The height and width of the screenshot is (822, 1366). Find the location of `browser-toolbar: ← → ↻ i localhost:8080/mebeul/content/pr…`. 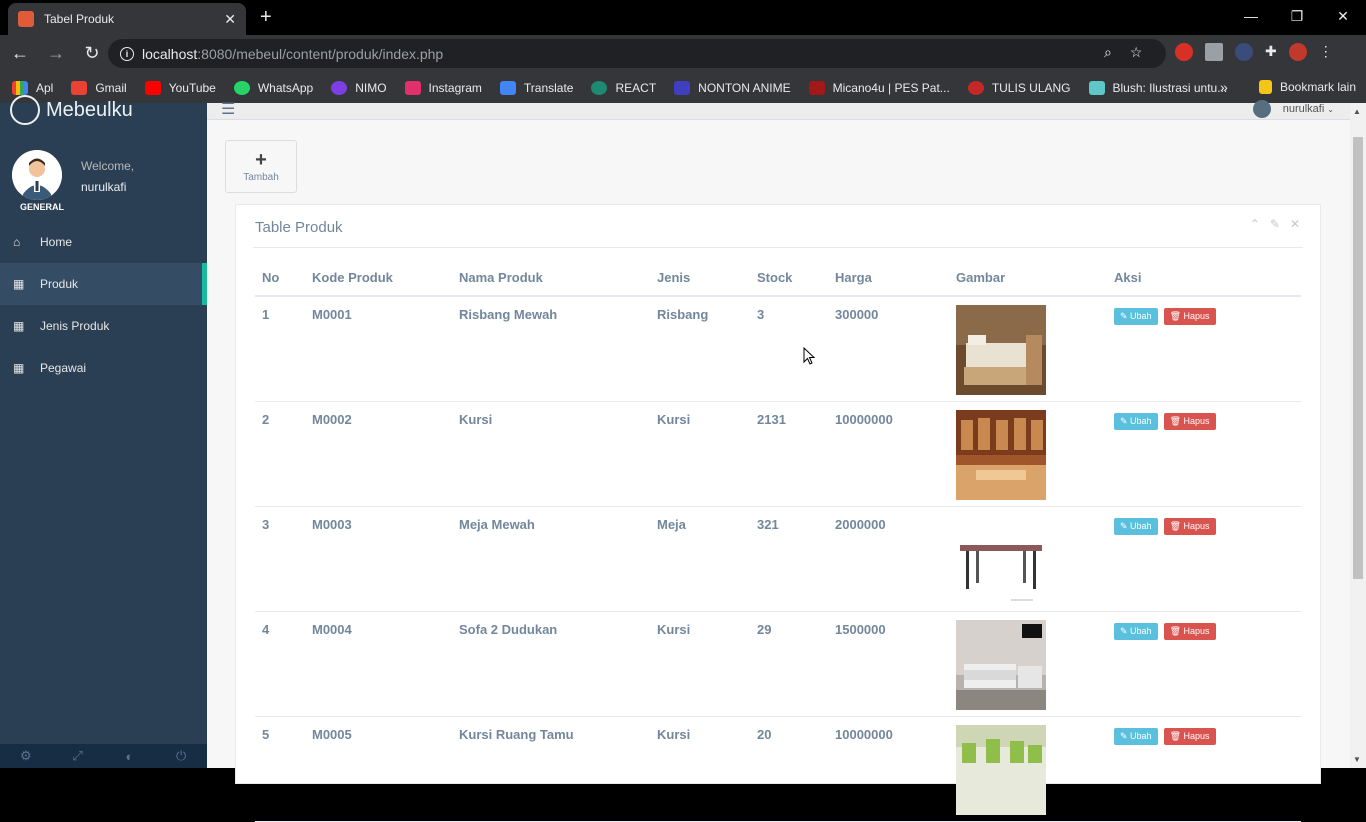

browser-toolbar: ← → ↻ i localhost:8080/mebeul/content/pr… is located at coordinates (683, 53).